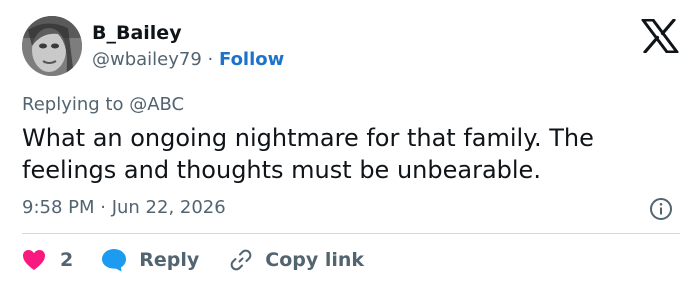  Describe the element at coordinates (124, 207) in the screenshot. I see `timestamp: 9:58 PM · Jun 22, 2026` at that location.